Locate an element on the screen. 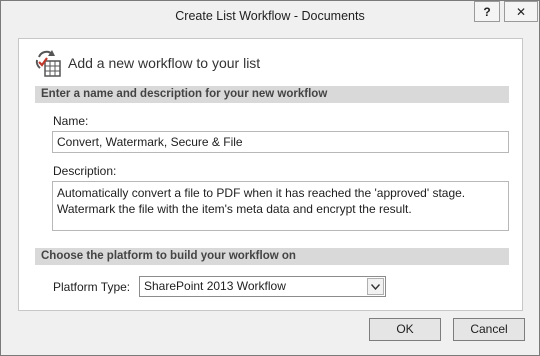 The height and width of the screenshot is (356, 540). platform-type-value: SharePoint 2013 Workflow is located at coordinates (215, 286).